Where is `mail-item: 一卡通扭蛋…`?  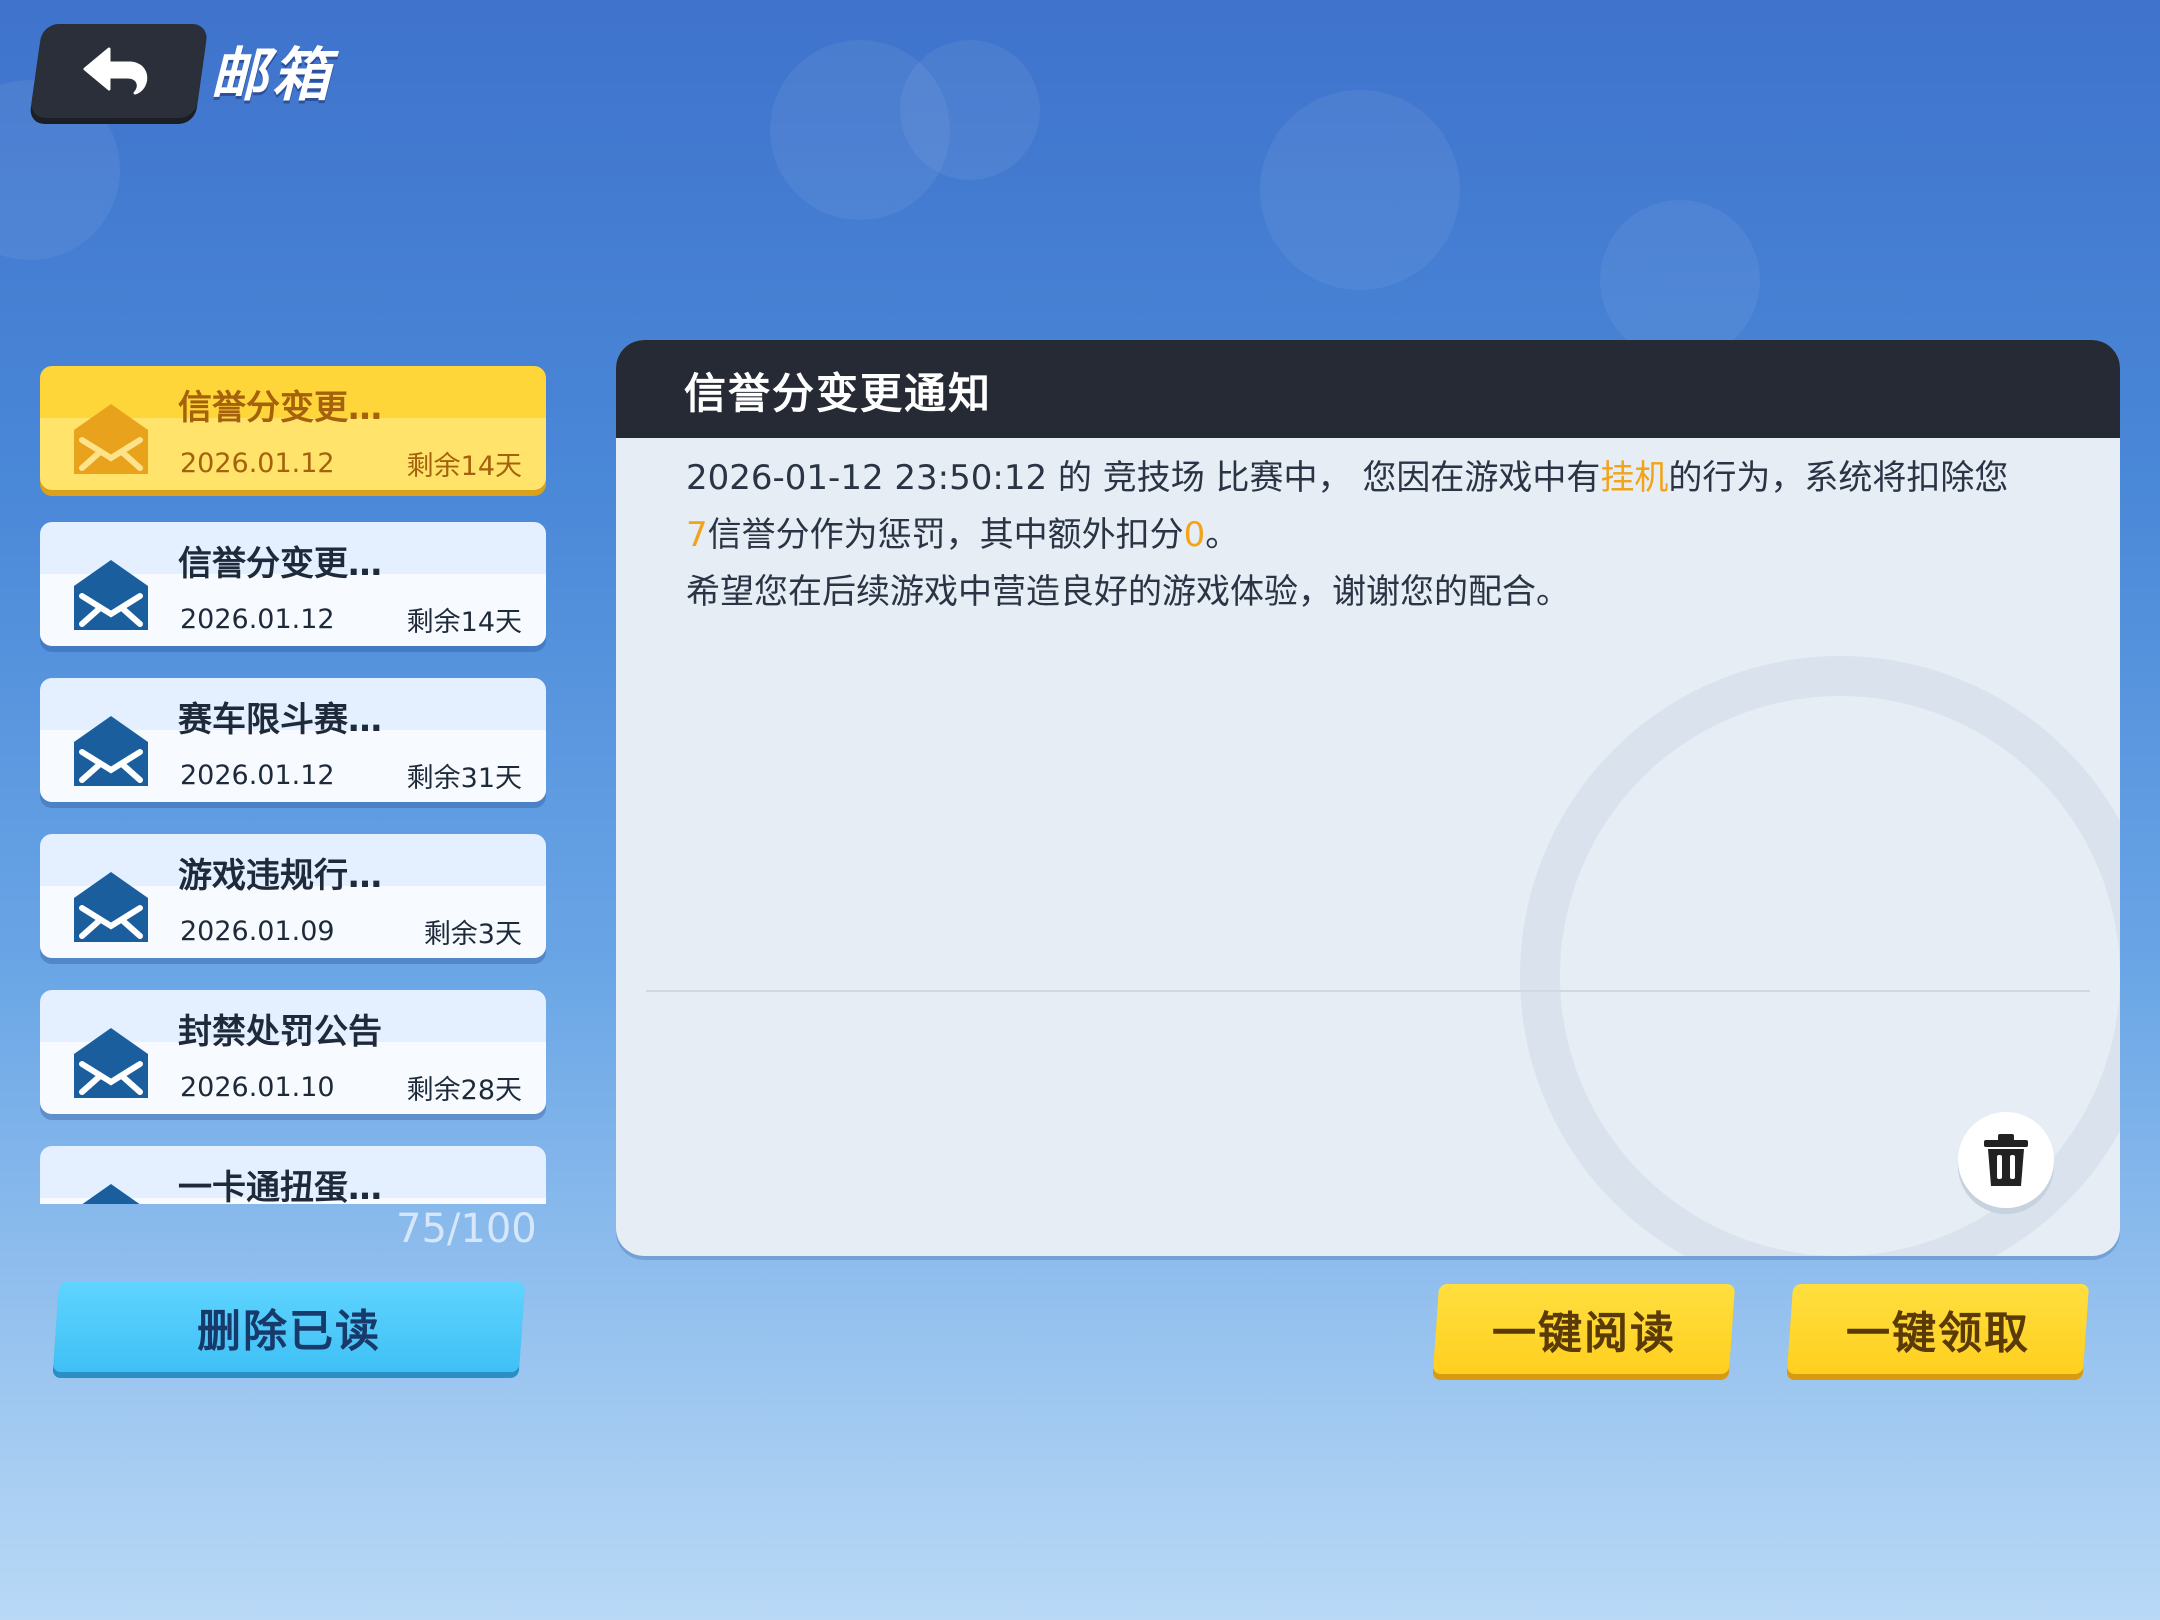
mail-item: 一卡通扭蛋… is located at coordinates (293, 1175).